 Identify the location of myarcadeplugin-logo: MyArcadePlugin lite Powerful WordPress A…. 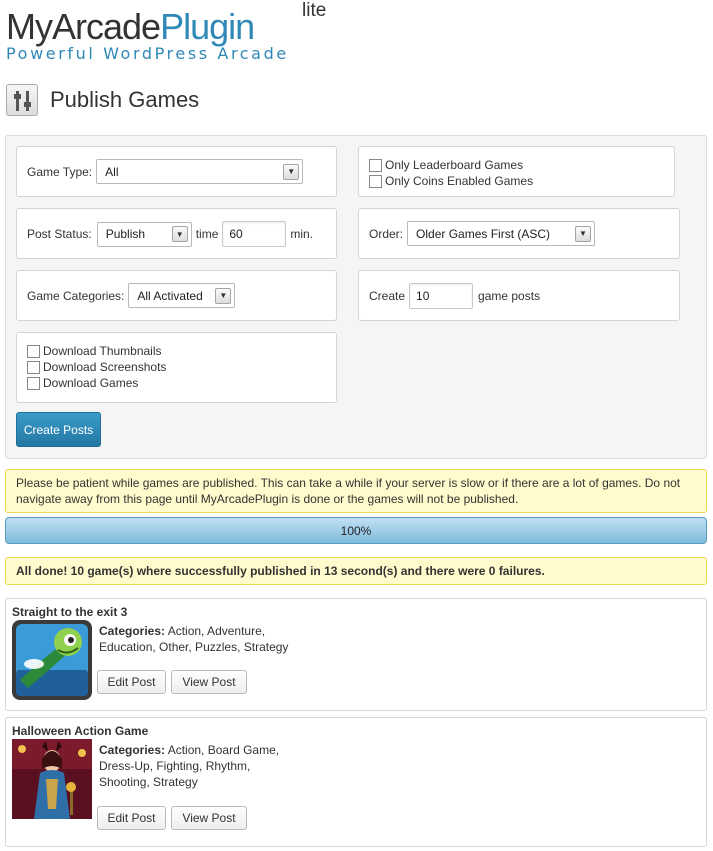
(176, 31).